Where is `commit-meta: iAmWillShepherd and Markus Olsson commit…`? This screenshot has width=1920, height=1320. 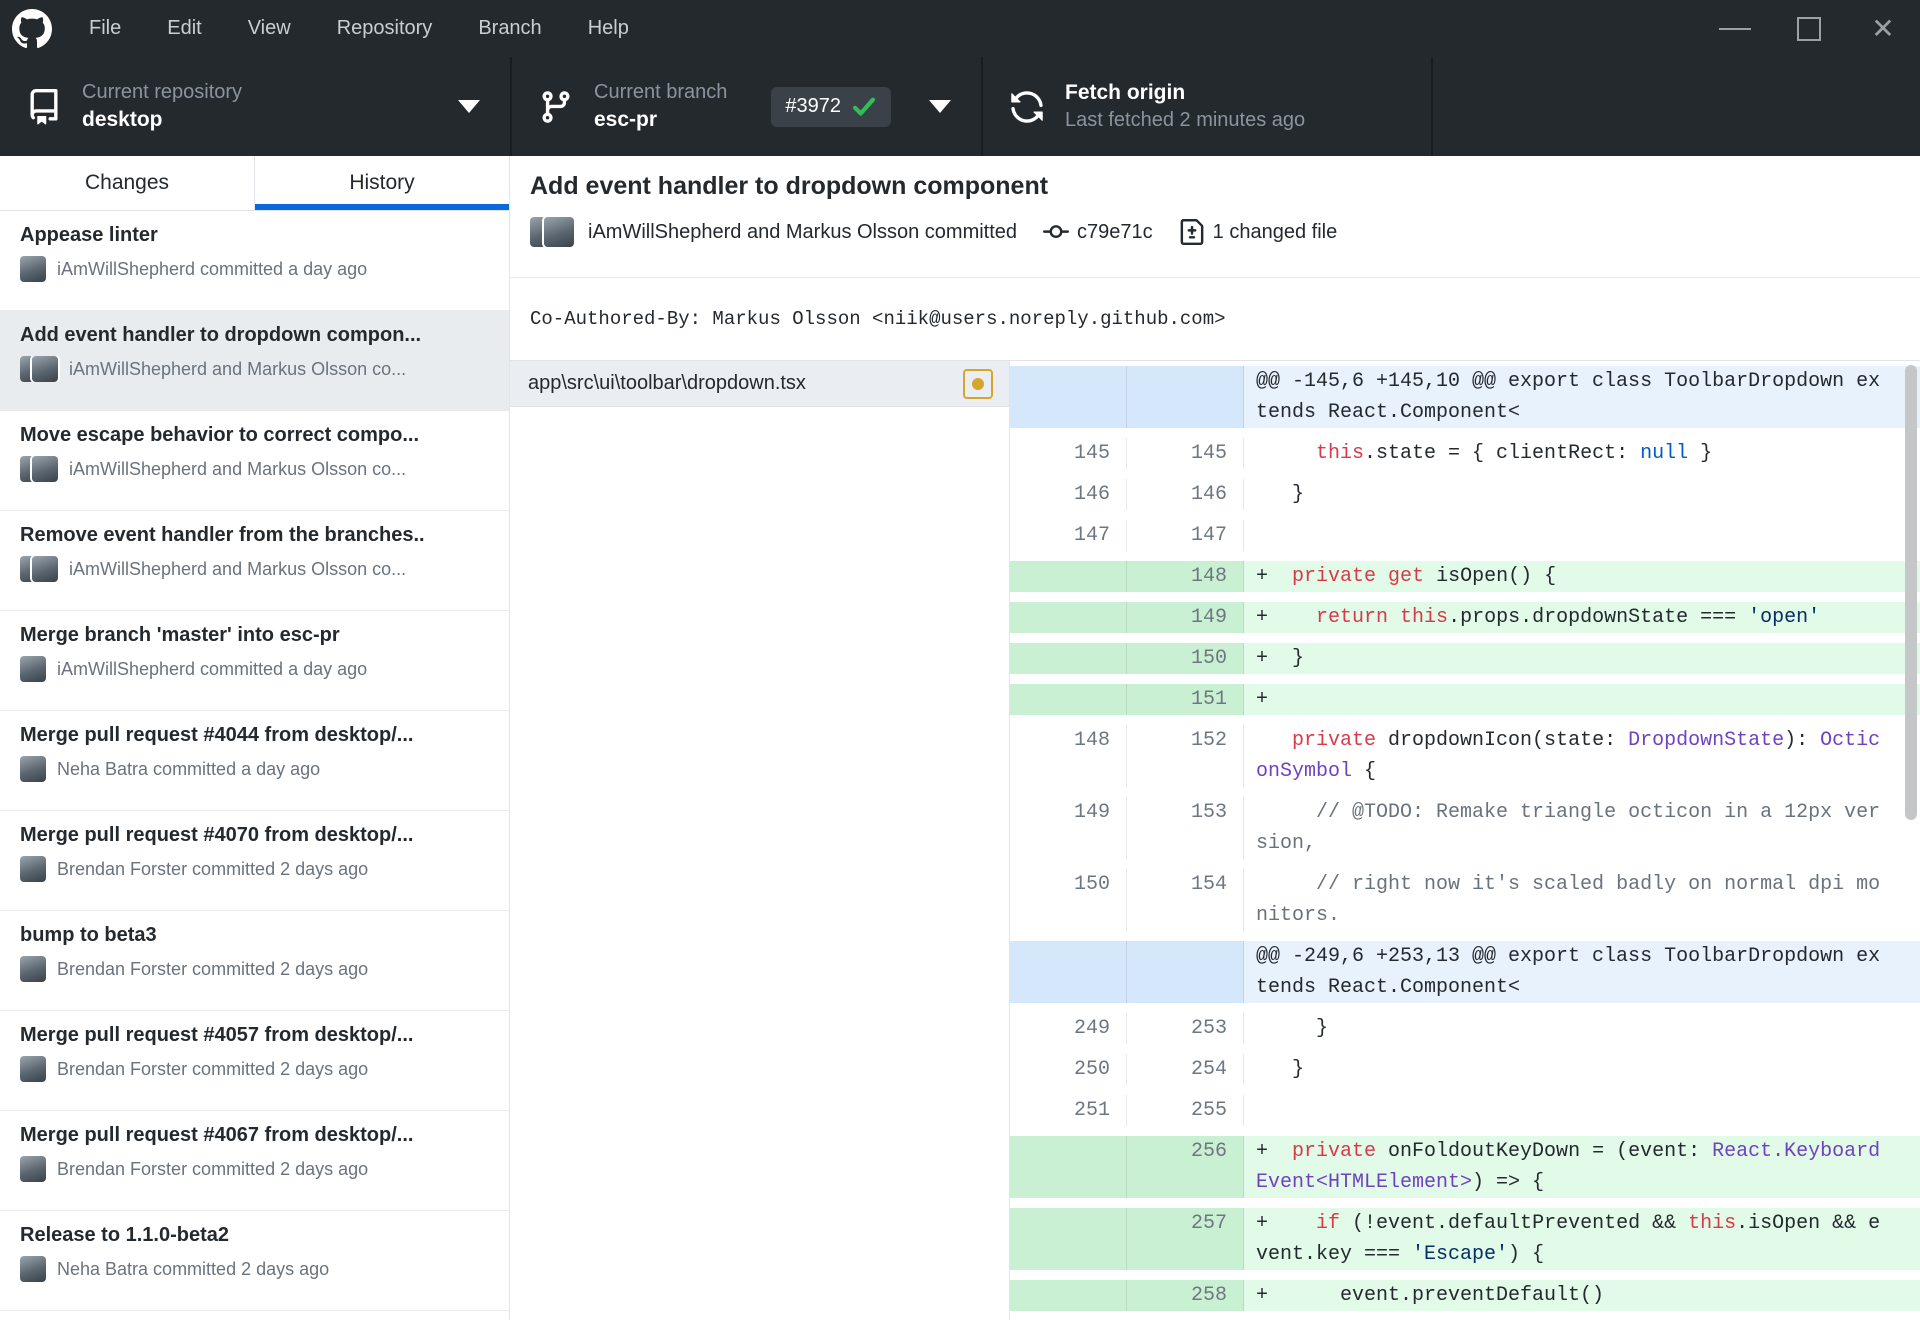
commit-meta: iAmWillShepherd and Markus Olsson commit… is located at coordinates (1225, 232).